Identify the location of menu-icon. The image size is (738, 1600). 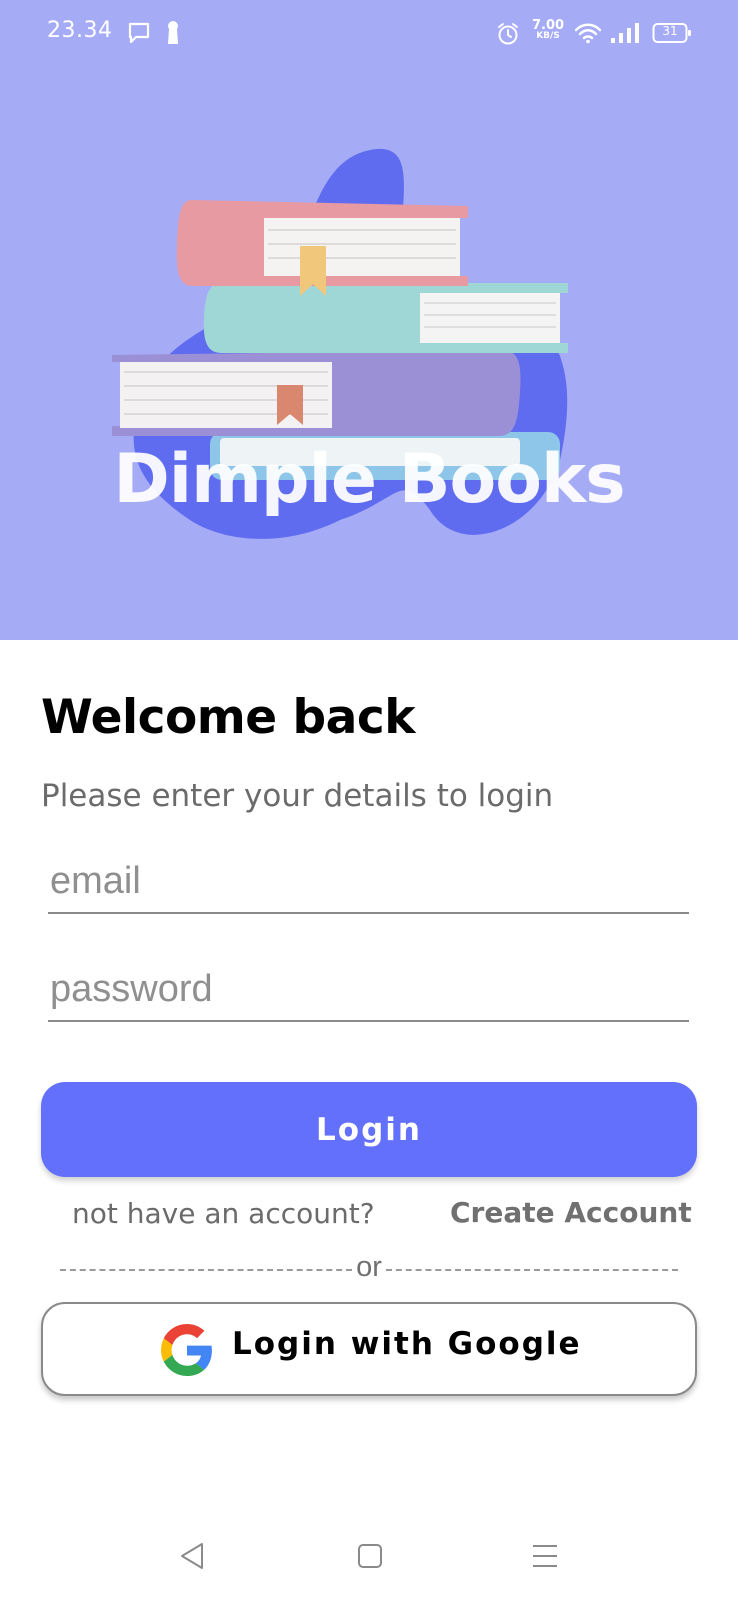
(545, 1556).